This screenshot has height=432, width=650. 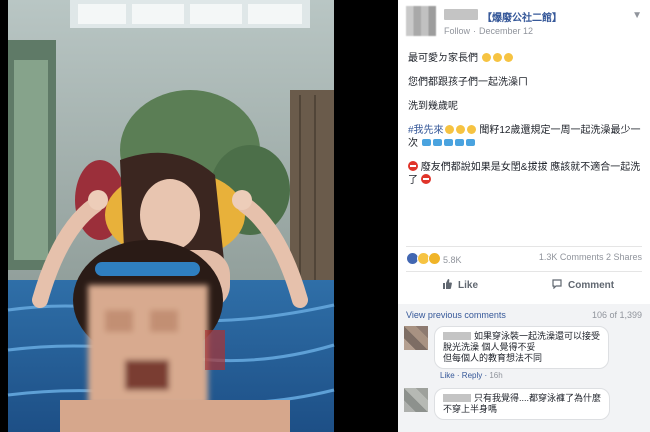 What do you see at coordinates (591, 285) in the screenshot?
I see `comment-label: Comment` at bounding box center [591, 285].